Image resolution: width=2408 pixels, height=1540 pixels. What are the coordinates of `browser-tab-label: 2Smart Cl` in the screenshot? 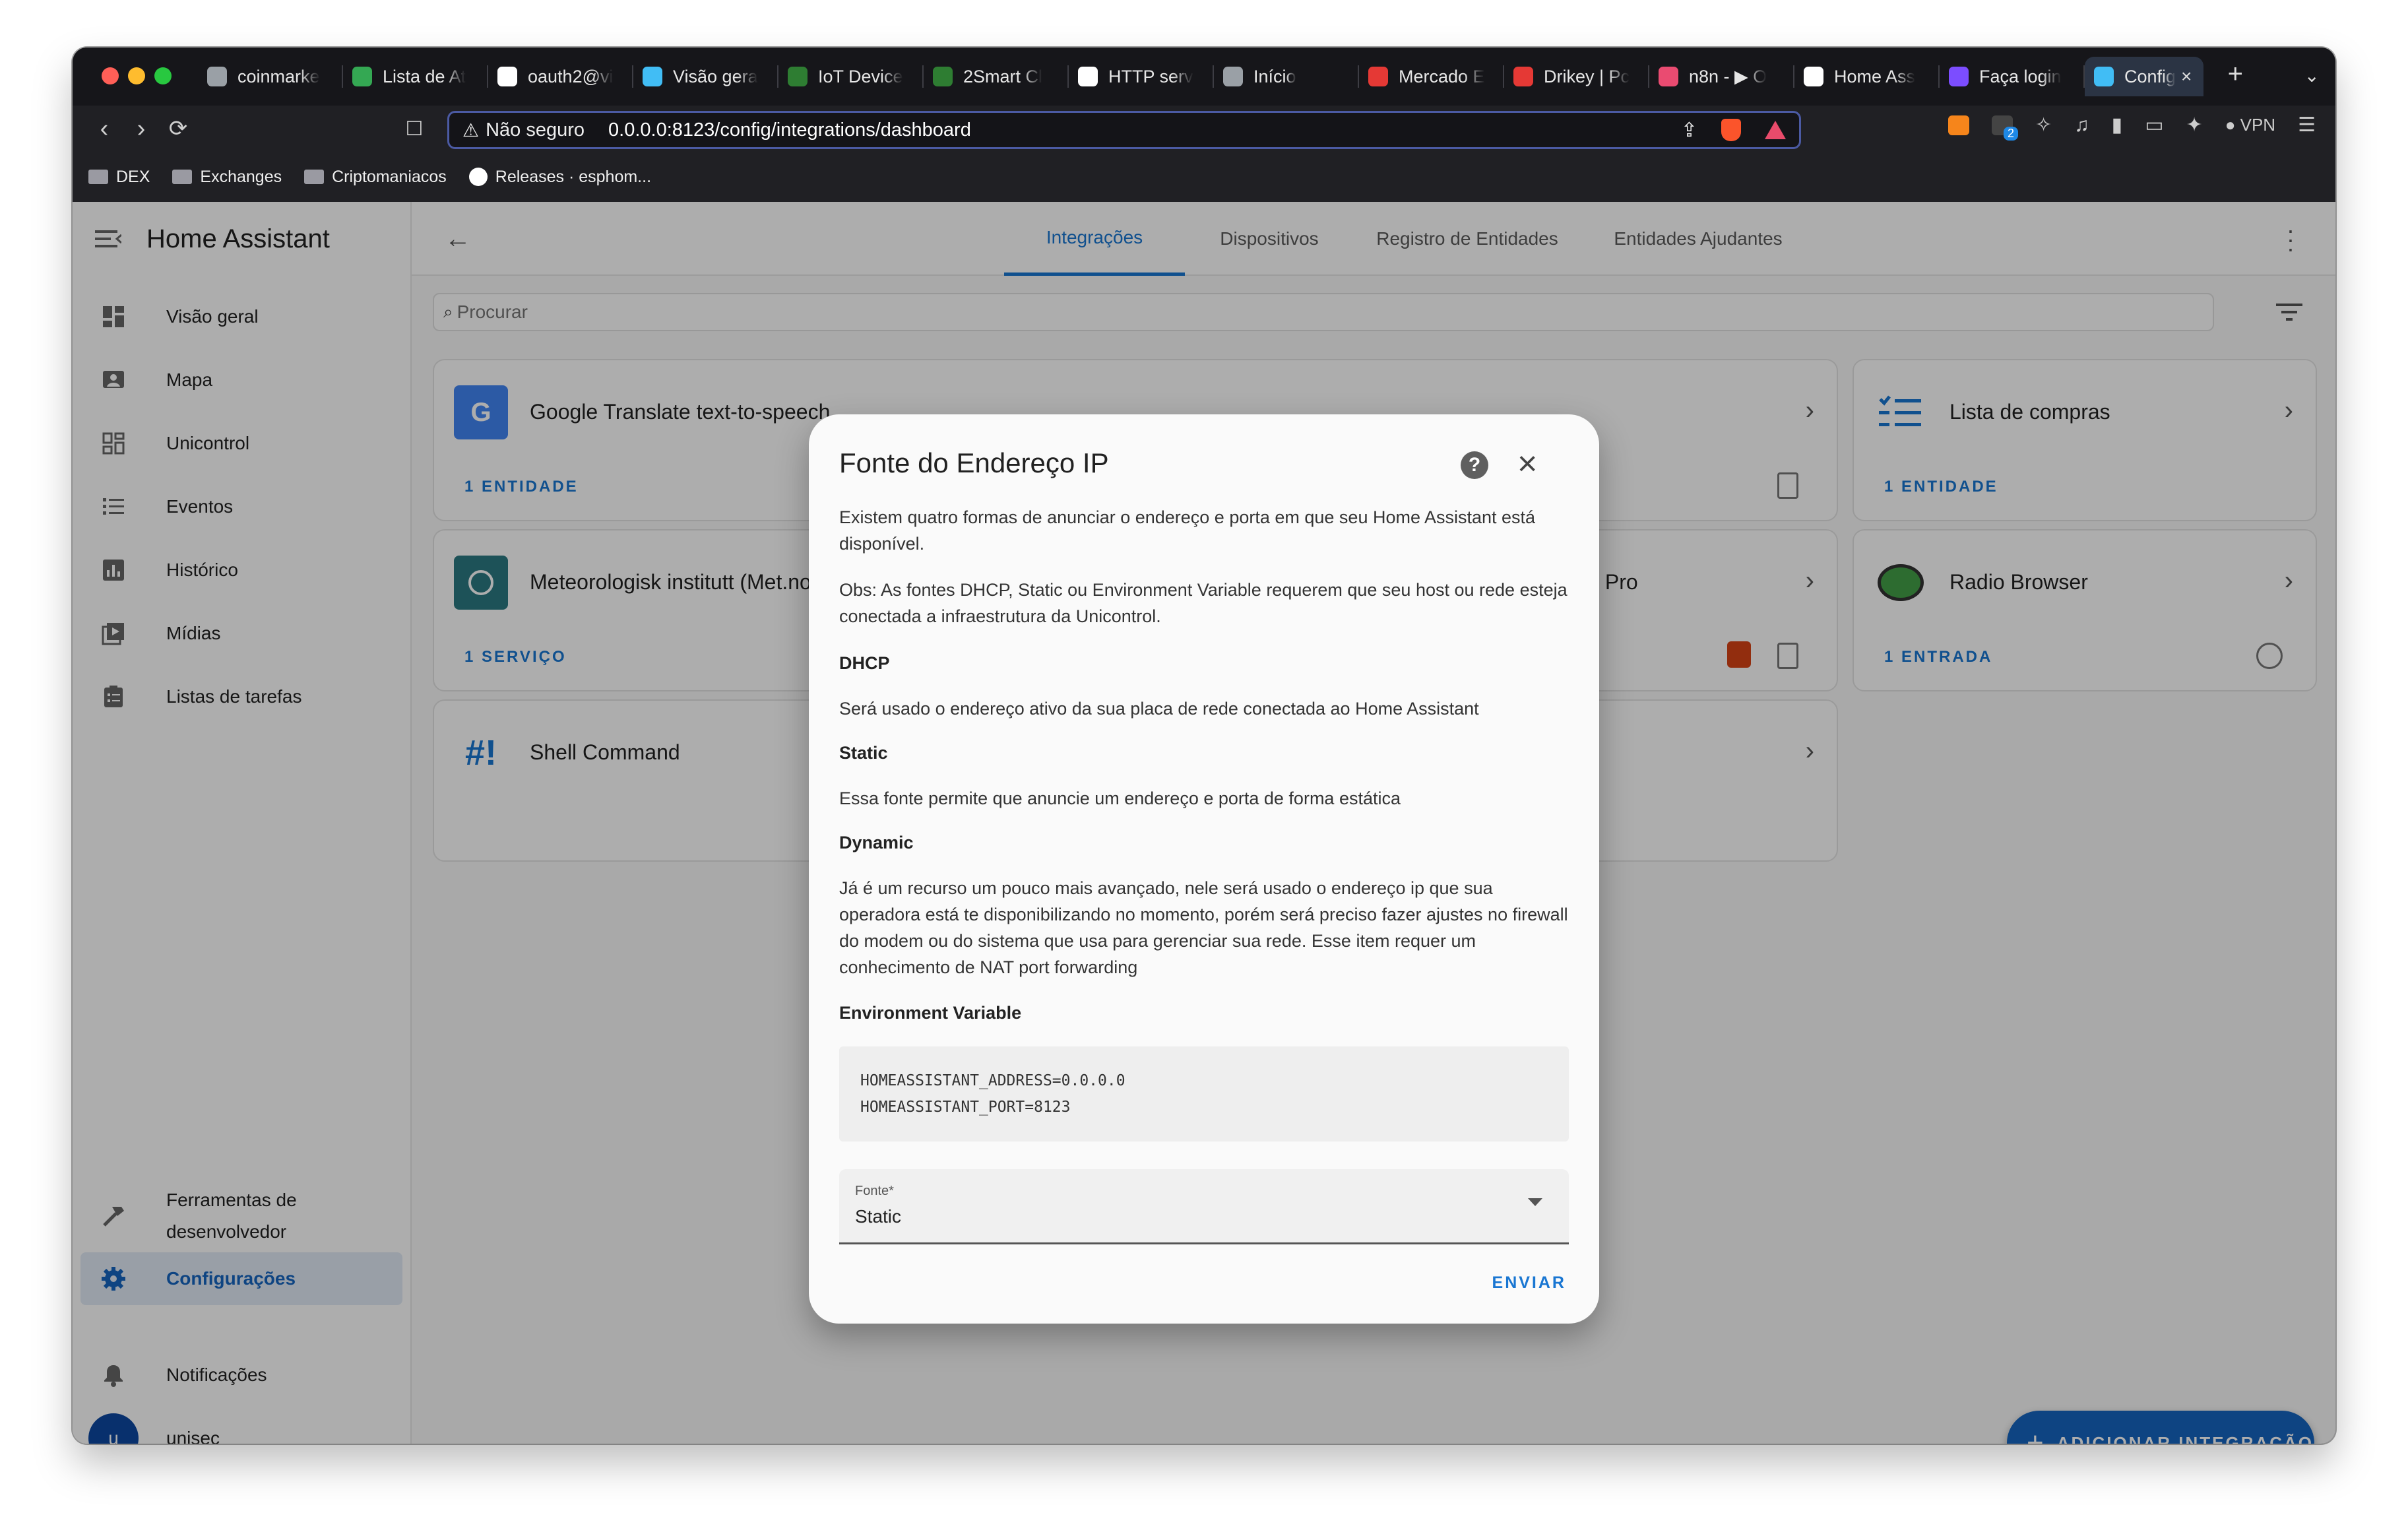 It's located at (1003, 76).